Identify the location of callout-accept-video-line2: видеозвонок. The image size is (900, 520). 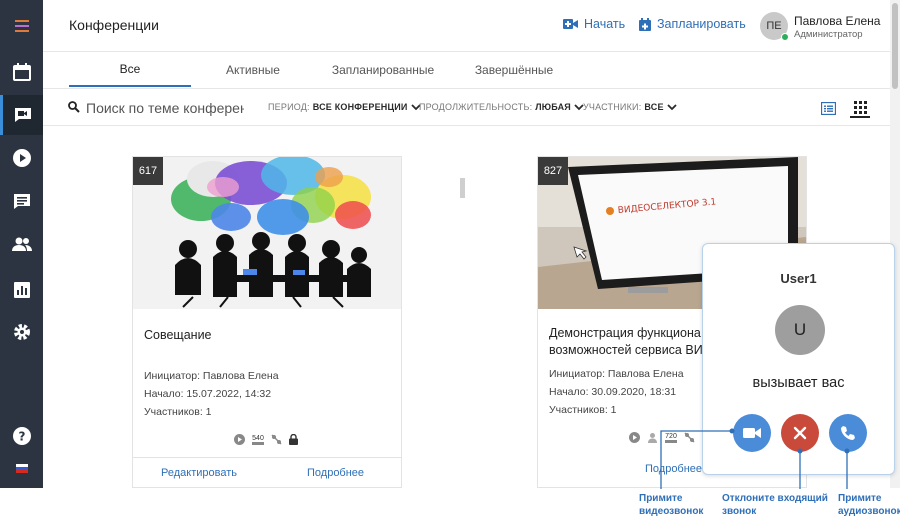
(671, 511).